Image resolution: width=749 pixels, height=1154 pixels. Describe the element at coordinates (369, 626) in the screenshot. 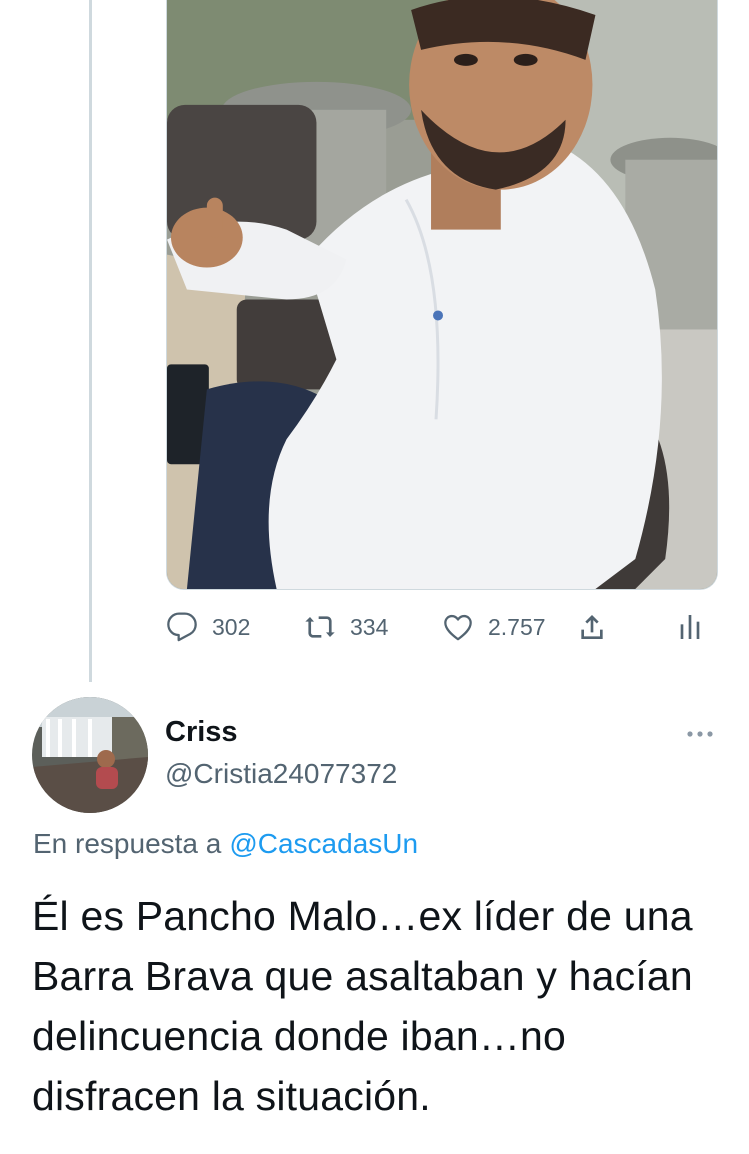

I see `retweet-count: 334` at that location.